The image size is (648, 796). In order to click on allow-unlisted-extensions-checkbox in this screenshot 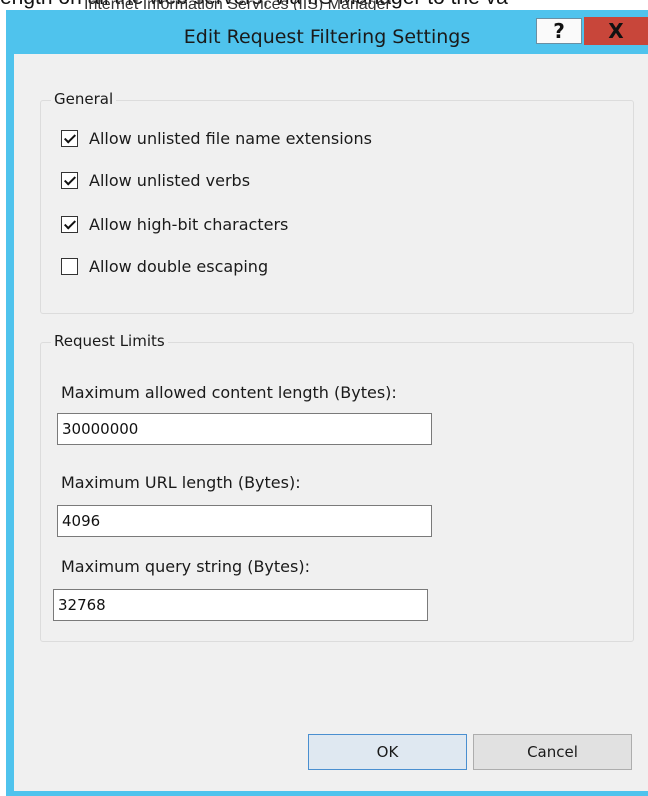, I will do `click(69, 138)`.